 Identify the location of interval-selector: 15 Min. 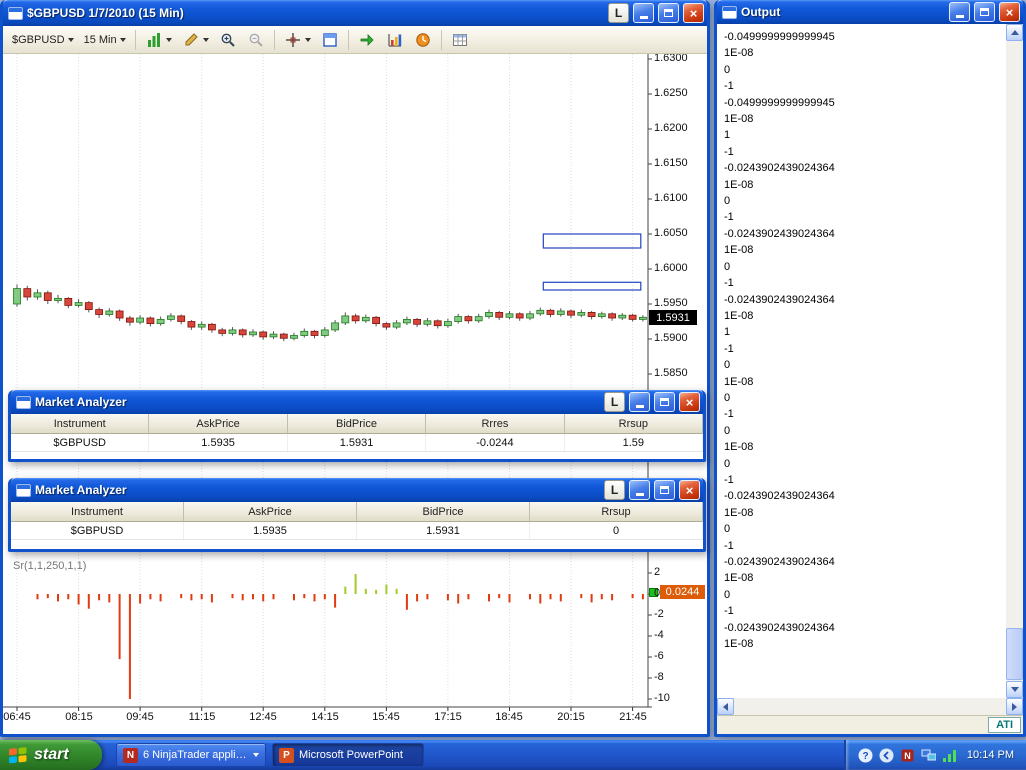
(105, 40).